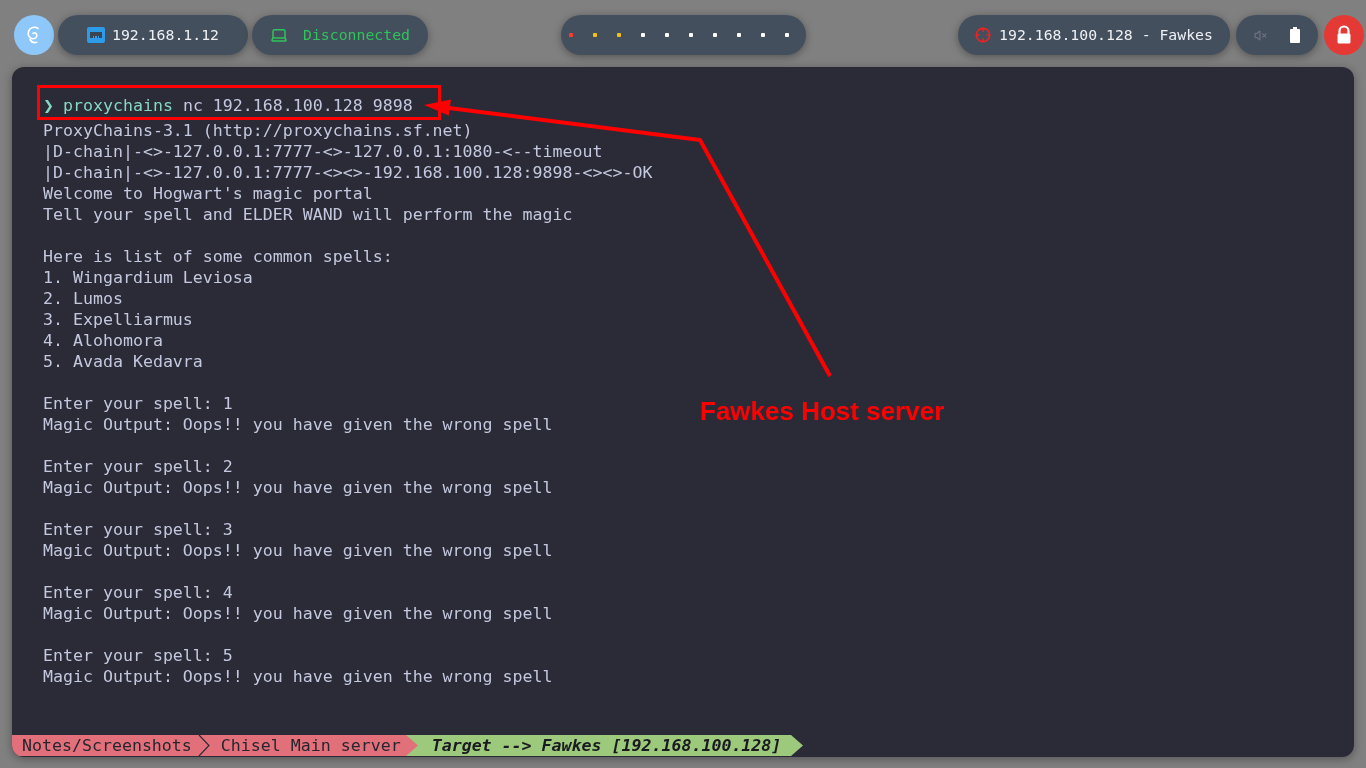  I want to click on terminal-line: Enter your spell: 2, so click(138, 466).